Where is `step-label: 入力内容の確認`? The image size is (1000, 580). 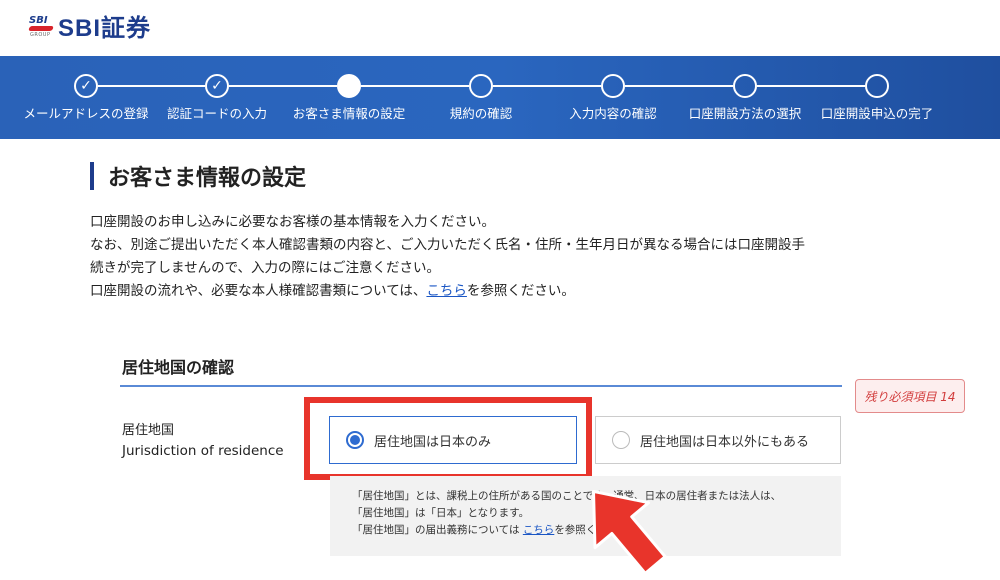
step-label: 入力内容の確認 is located at coordinates (613, 113).